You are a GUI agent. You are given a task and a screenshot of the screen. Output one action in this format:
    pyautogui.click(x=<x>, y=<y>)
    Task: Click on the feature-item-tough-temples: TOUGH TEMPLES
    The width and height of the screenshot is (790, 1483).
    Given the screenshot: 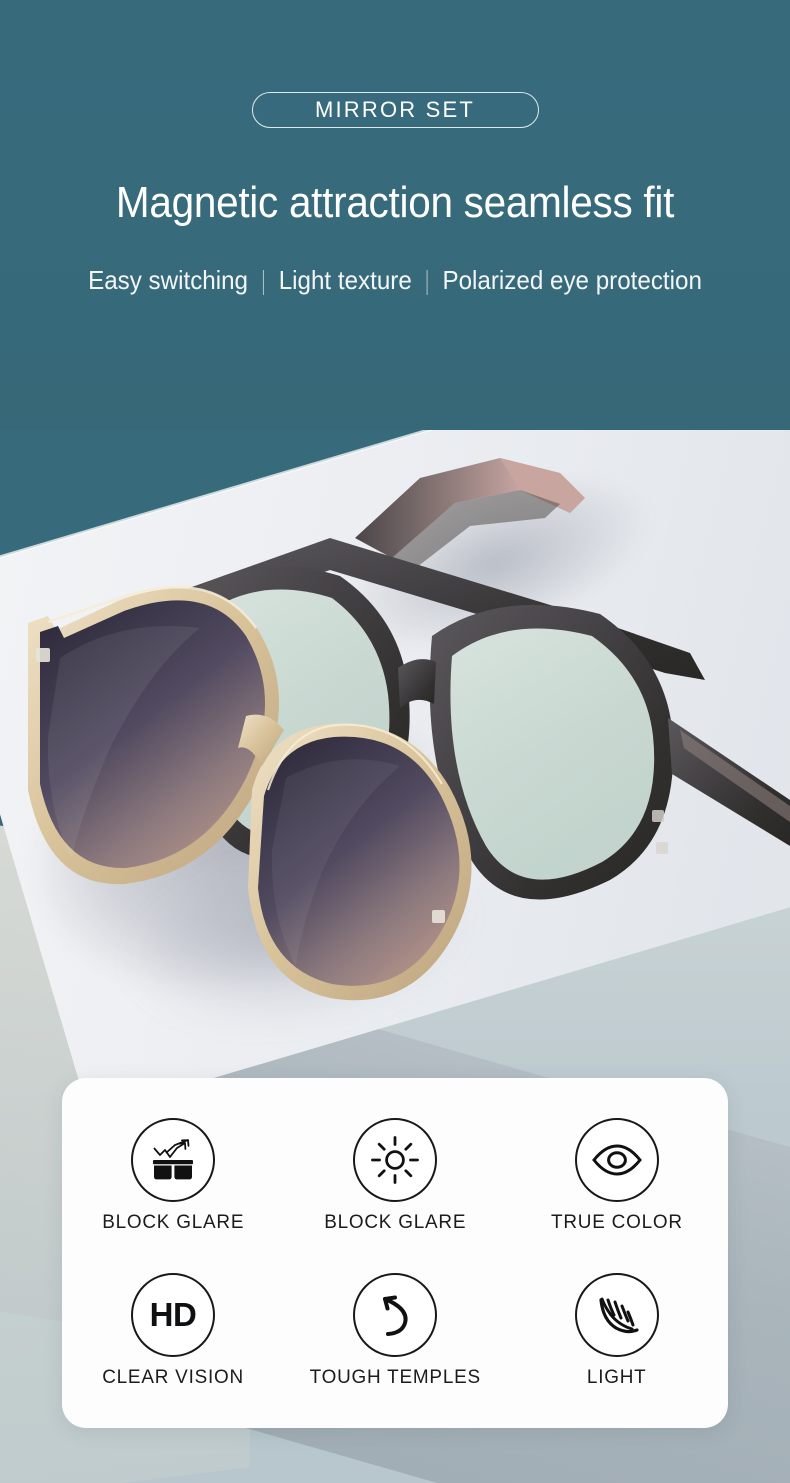 What is the action you would take?
    pyautogui.click(x=395, y=1330)
    